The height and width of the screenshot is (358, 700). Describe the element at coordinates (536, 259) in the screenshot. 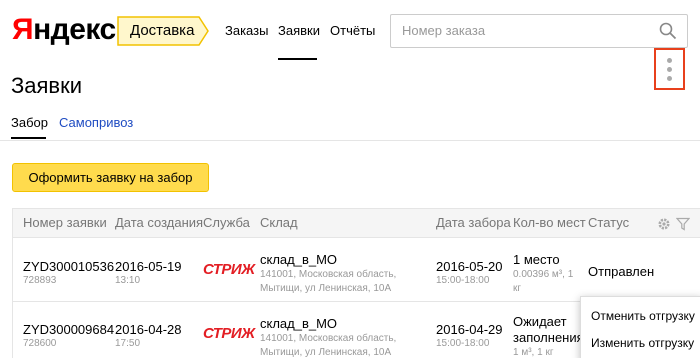

I see `places-count: 1 место` at that location.